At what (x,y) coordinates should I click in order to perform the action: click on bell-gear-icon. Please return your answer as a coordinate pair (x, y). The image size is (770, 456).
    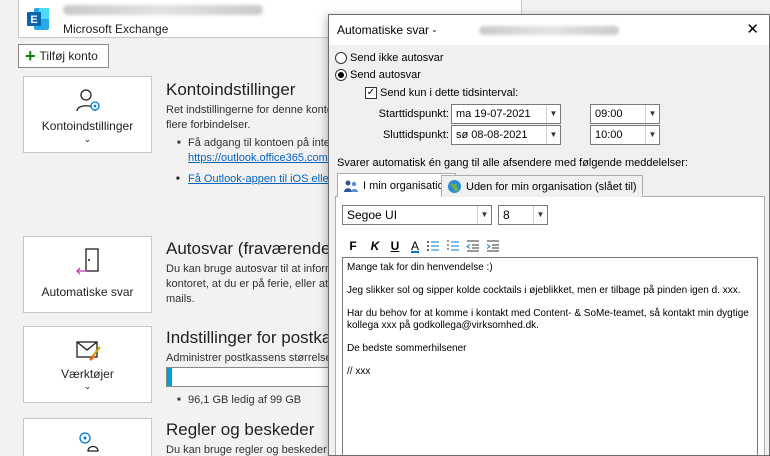
    Looking at the image, I should click on (88, 442).